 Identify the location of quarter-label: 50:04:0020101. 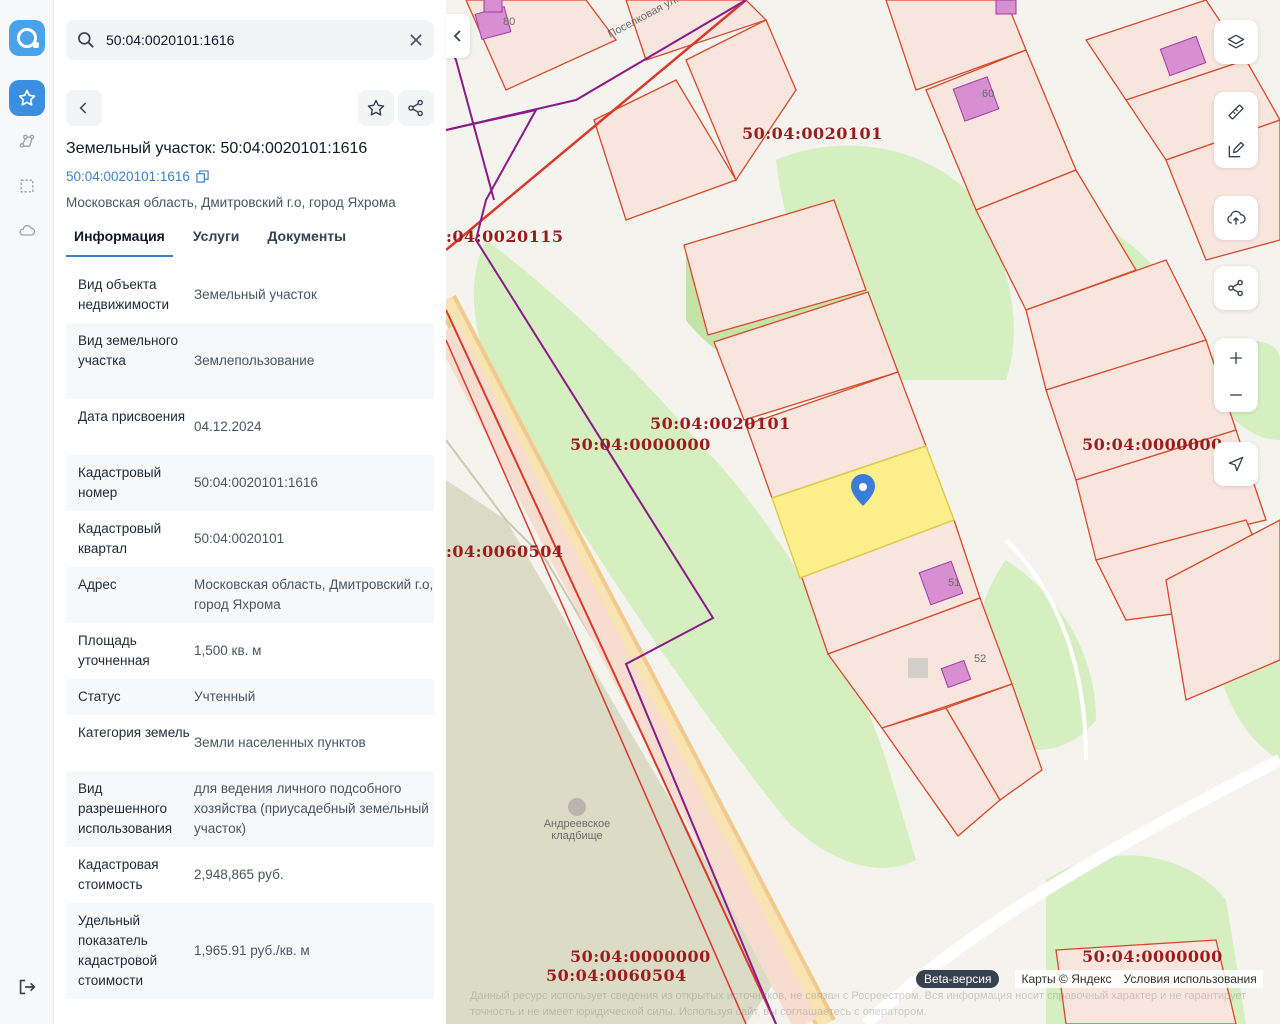
(720, 423).